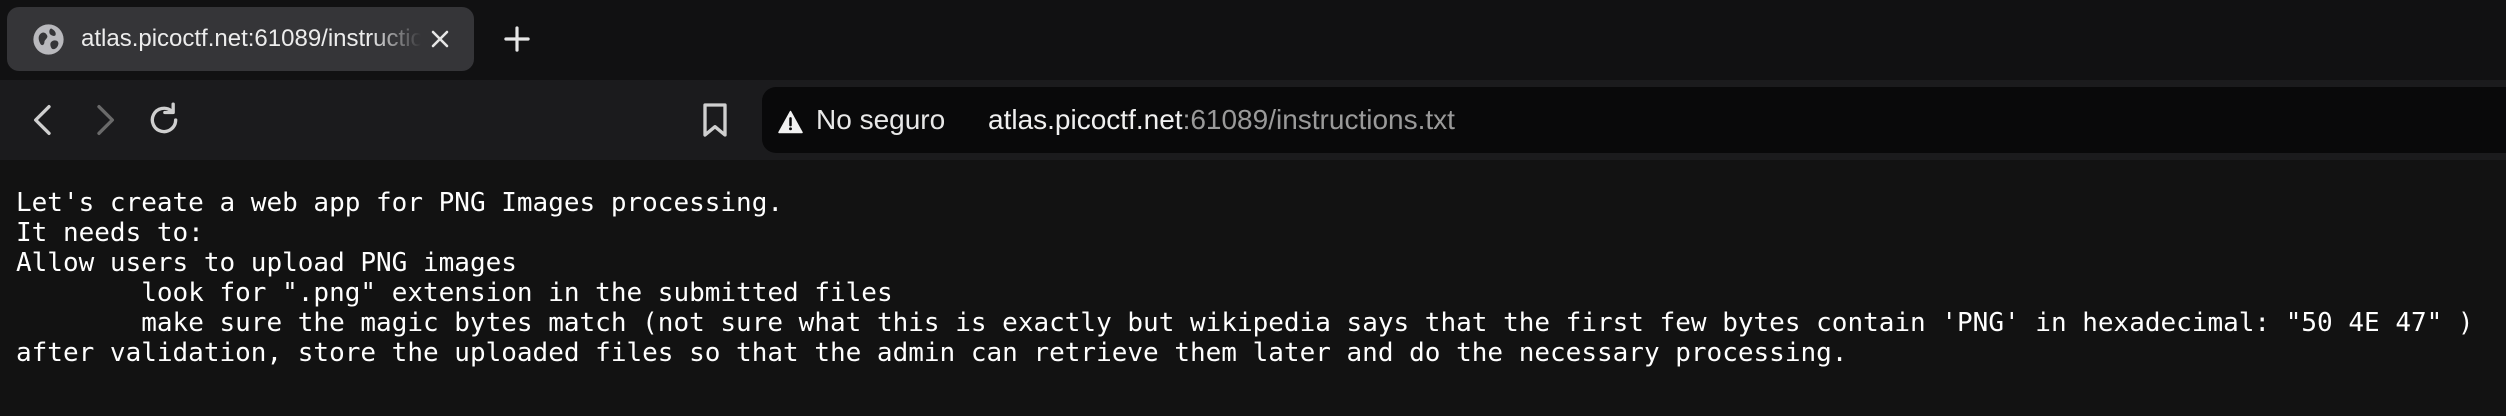 This screenshot has height=416, width=2506. Describe the element at coordinates (880, 120) in the screenshot. I see `security-status-label: No seguro` at that location.